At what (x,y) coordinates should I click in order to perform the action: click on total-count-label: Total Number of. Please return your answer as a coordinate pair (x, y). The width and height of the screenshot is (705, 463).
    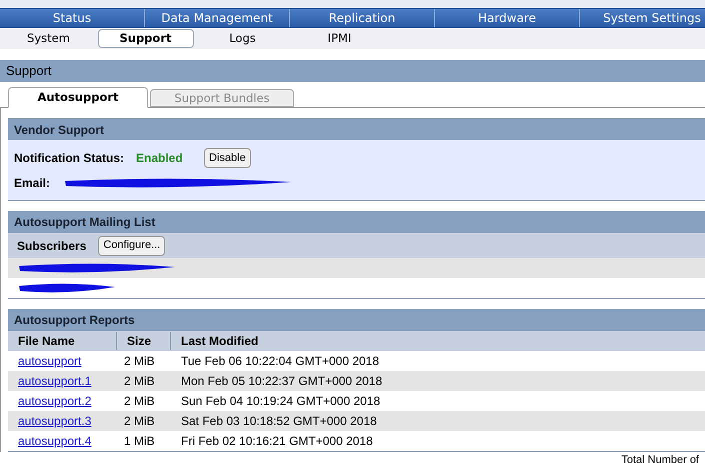
    Looking at the image, I should click on (660, 458).